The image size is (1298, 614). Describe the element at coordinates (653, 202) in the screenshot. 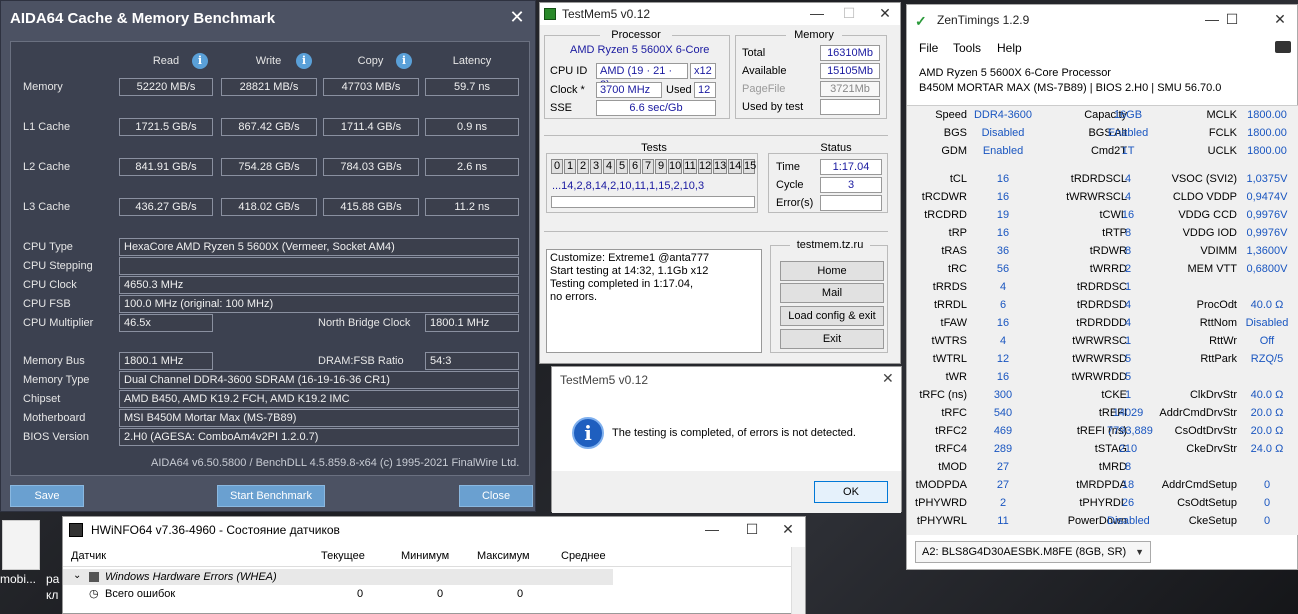

I see `progress-bar` at that location.